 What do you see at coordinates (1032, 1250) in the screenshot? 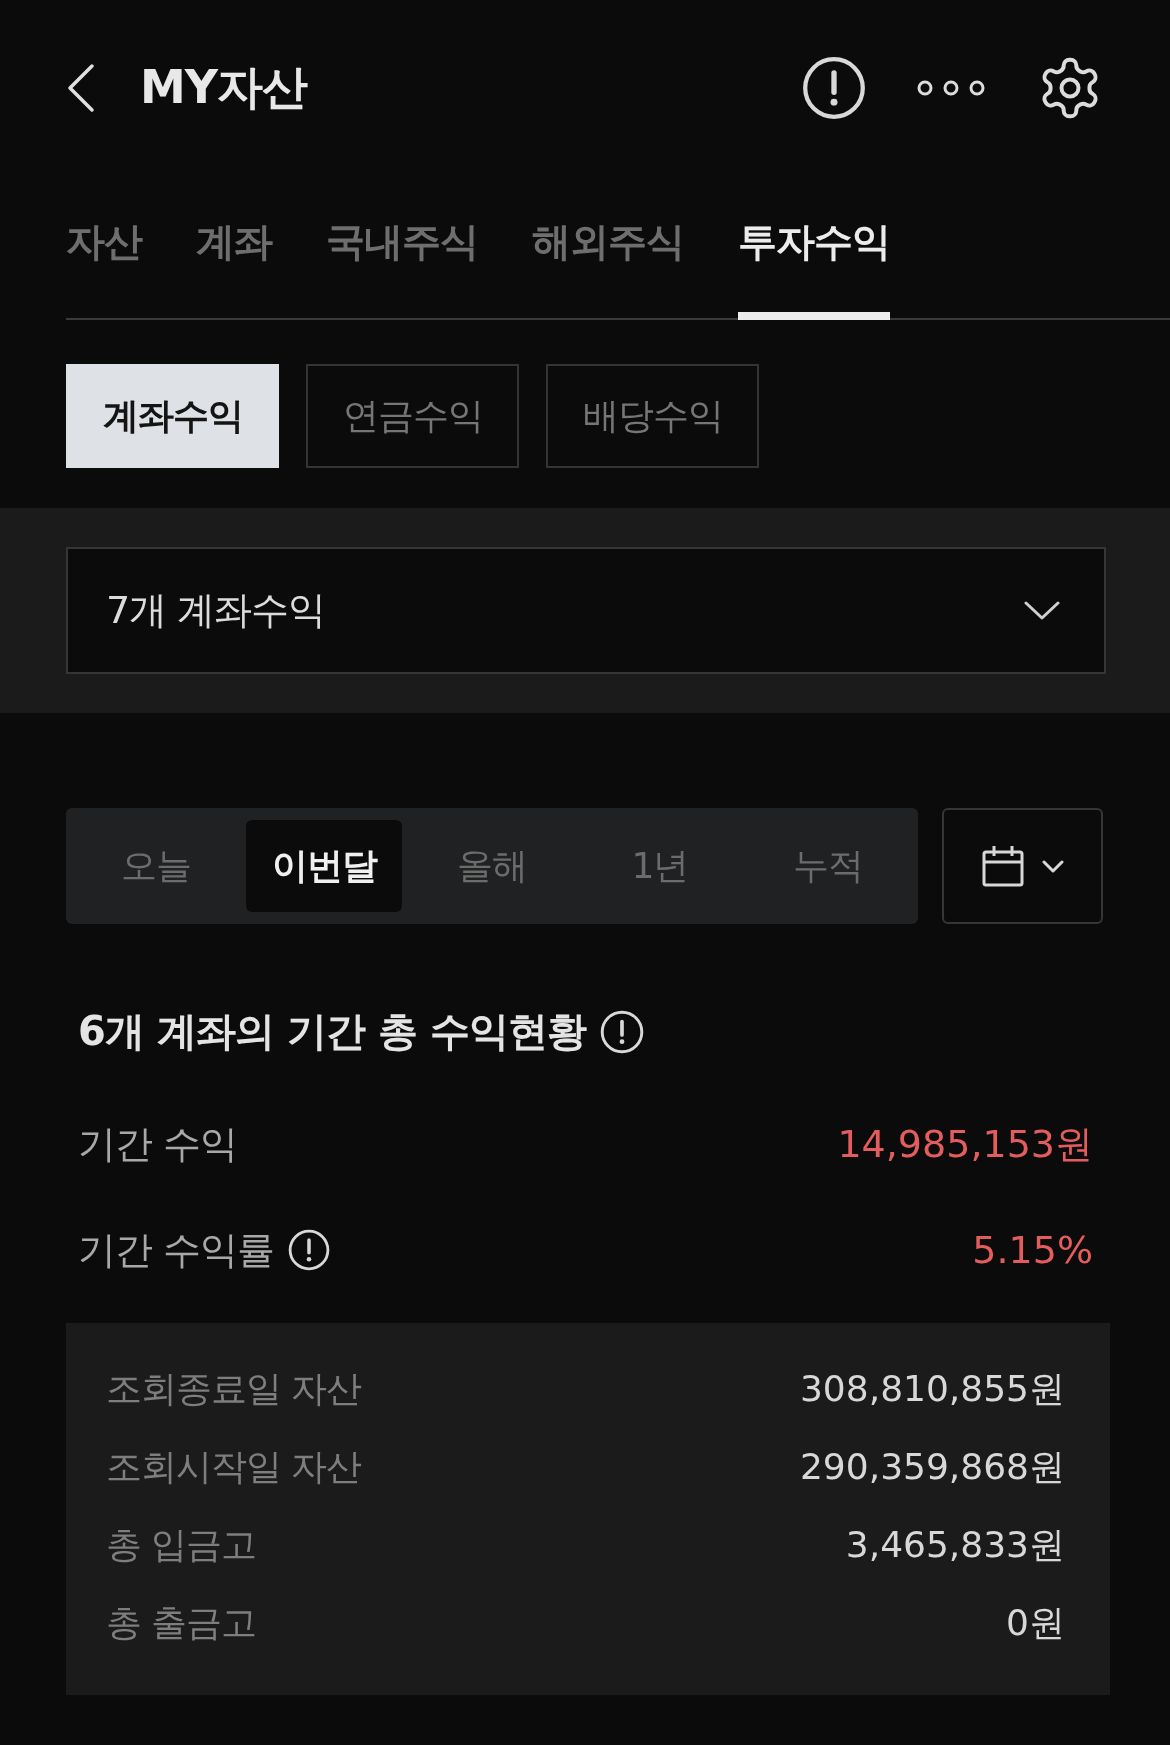
I see `summary-value: 5.15%` at bounding box center [1032, 1250].